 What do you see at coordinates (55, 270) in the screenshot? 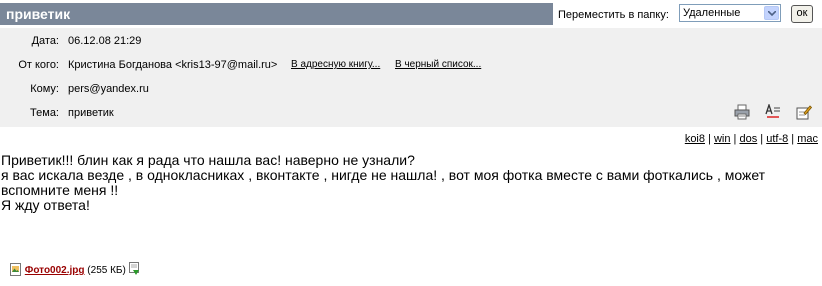
I see `attachment-name-link: Фото002.jpg` at bounding box center [55, 270].